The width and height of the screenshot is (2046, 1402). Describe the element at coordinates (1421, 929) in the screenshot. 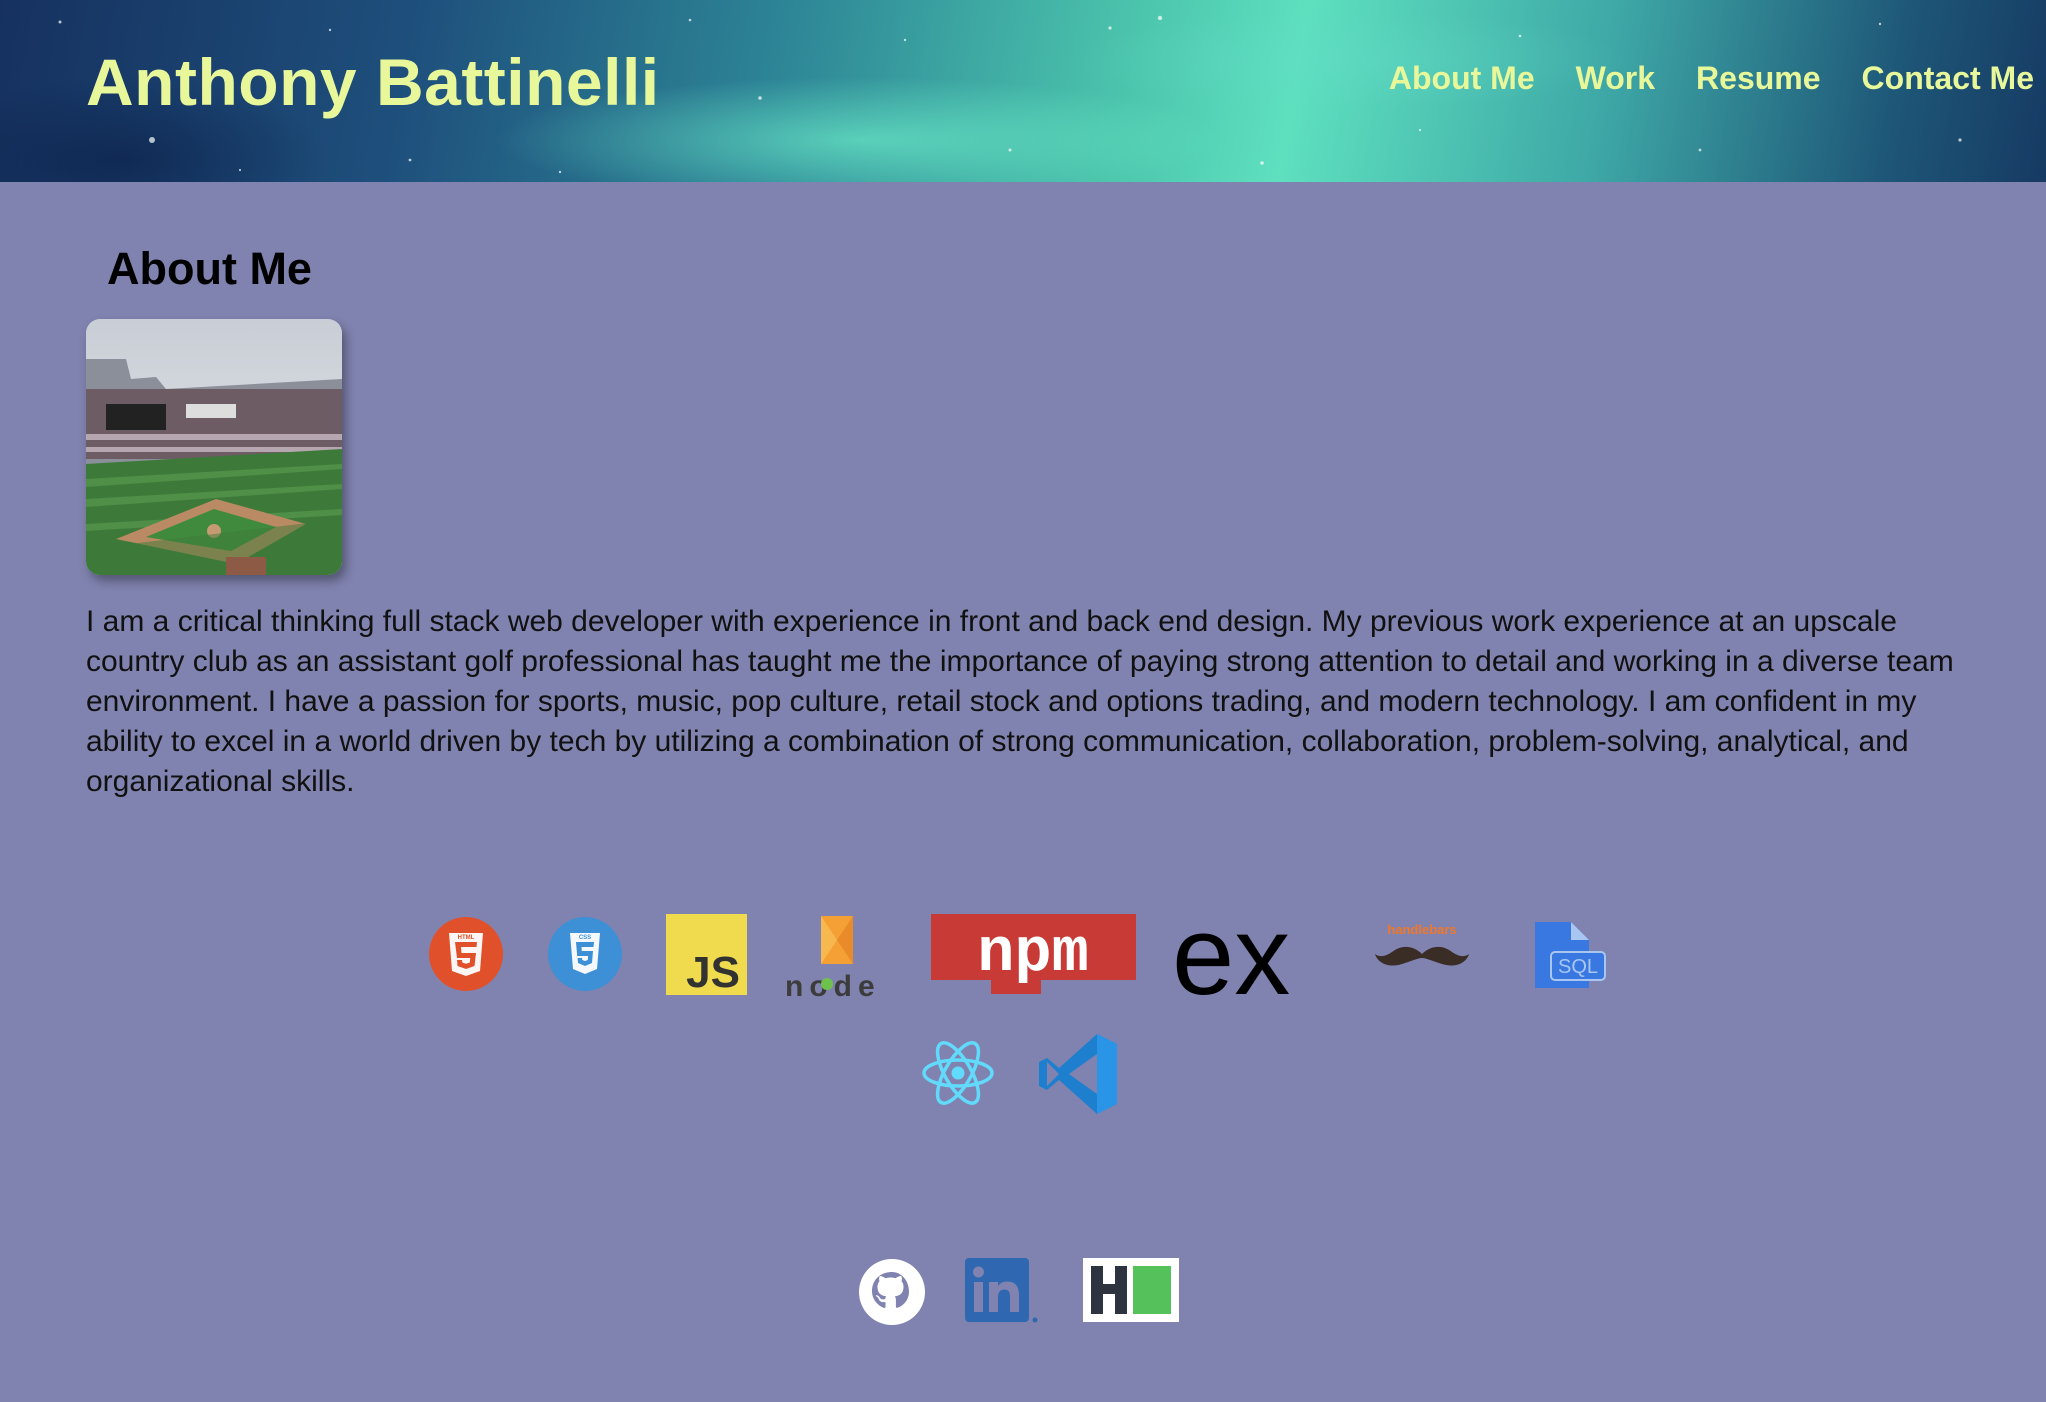

I see `handlebars-label: handlebars` at that location.